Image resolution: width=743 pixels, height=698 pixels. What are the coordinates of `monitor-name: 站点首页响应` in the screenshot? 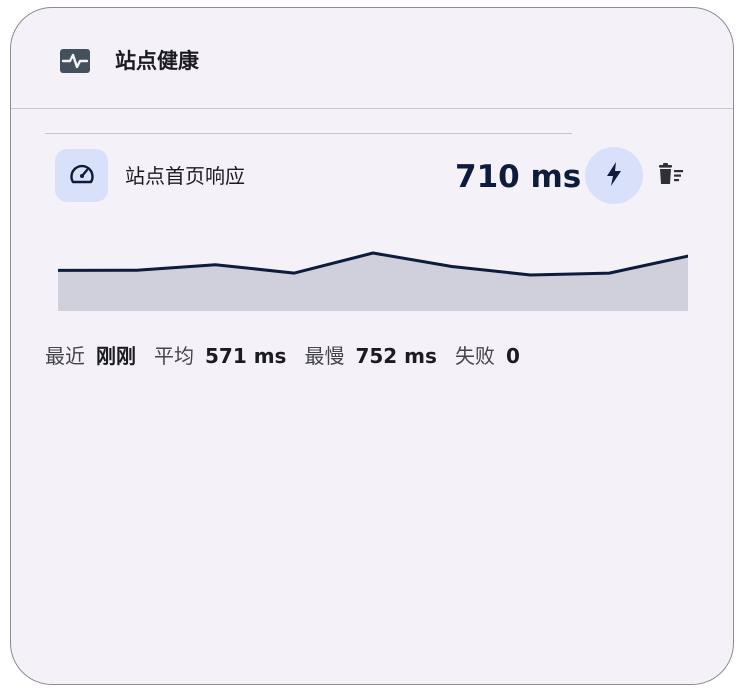 It's located at (185, 176).